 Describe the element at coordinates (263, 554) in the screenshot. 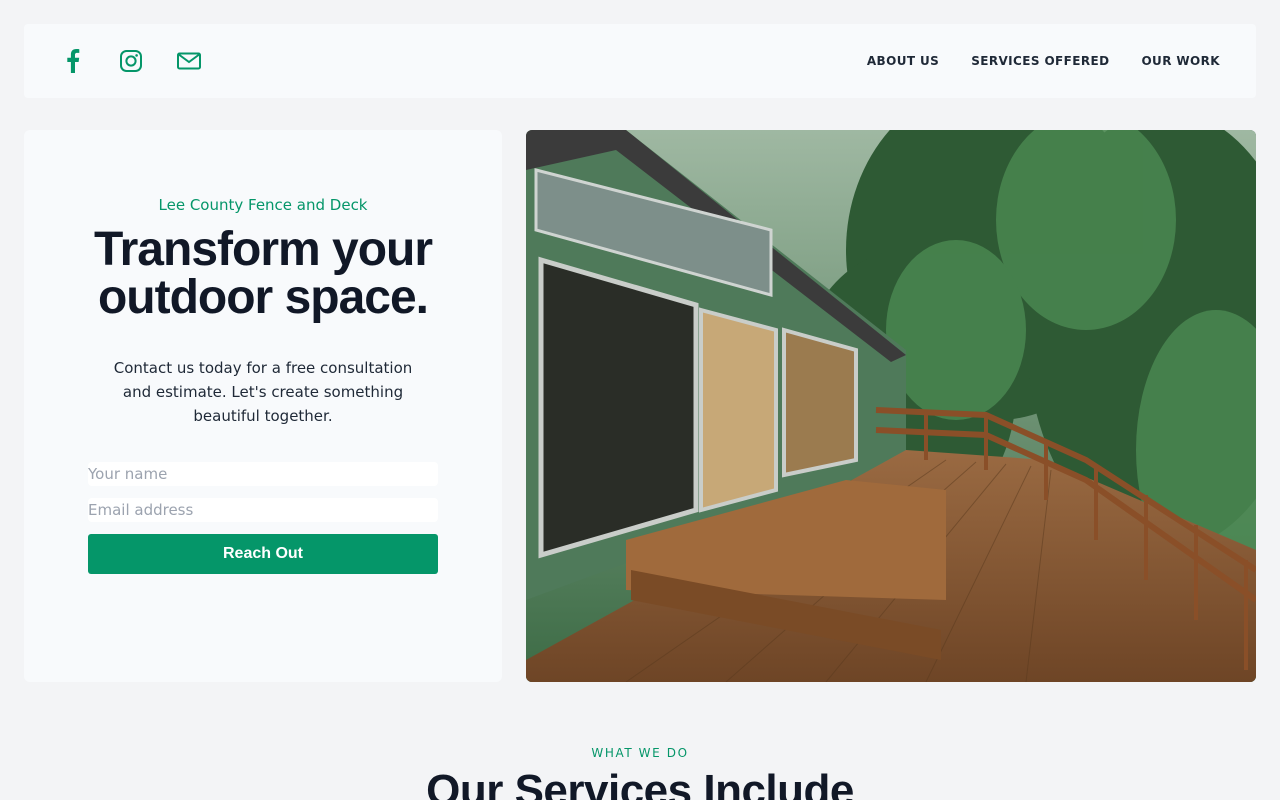

I see `reach-out-button: Reach Out` at that location.